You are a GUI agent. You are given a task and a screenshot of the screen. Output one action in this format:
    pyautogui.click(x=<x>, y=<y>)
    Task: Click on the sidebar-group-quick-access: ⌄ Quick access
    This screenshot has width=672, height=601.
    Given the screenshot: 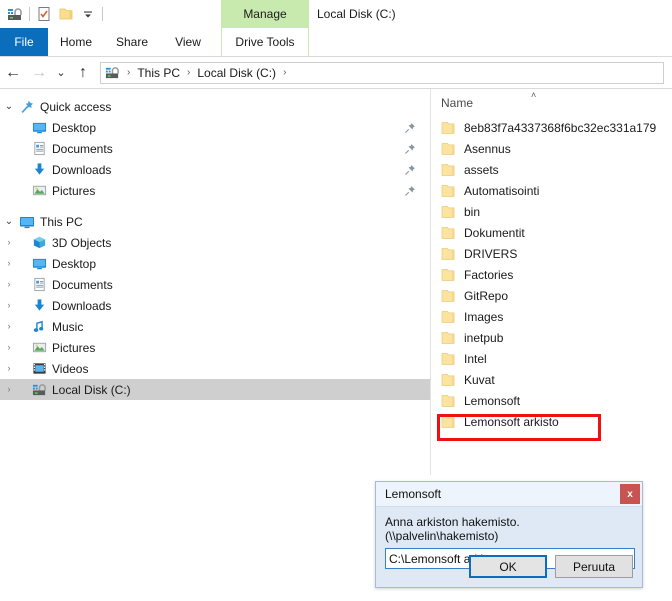 What is the action you would take?
    pyautogui.click(x=215, y=106)
    